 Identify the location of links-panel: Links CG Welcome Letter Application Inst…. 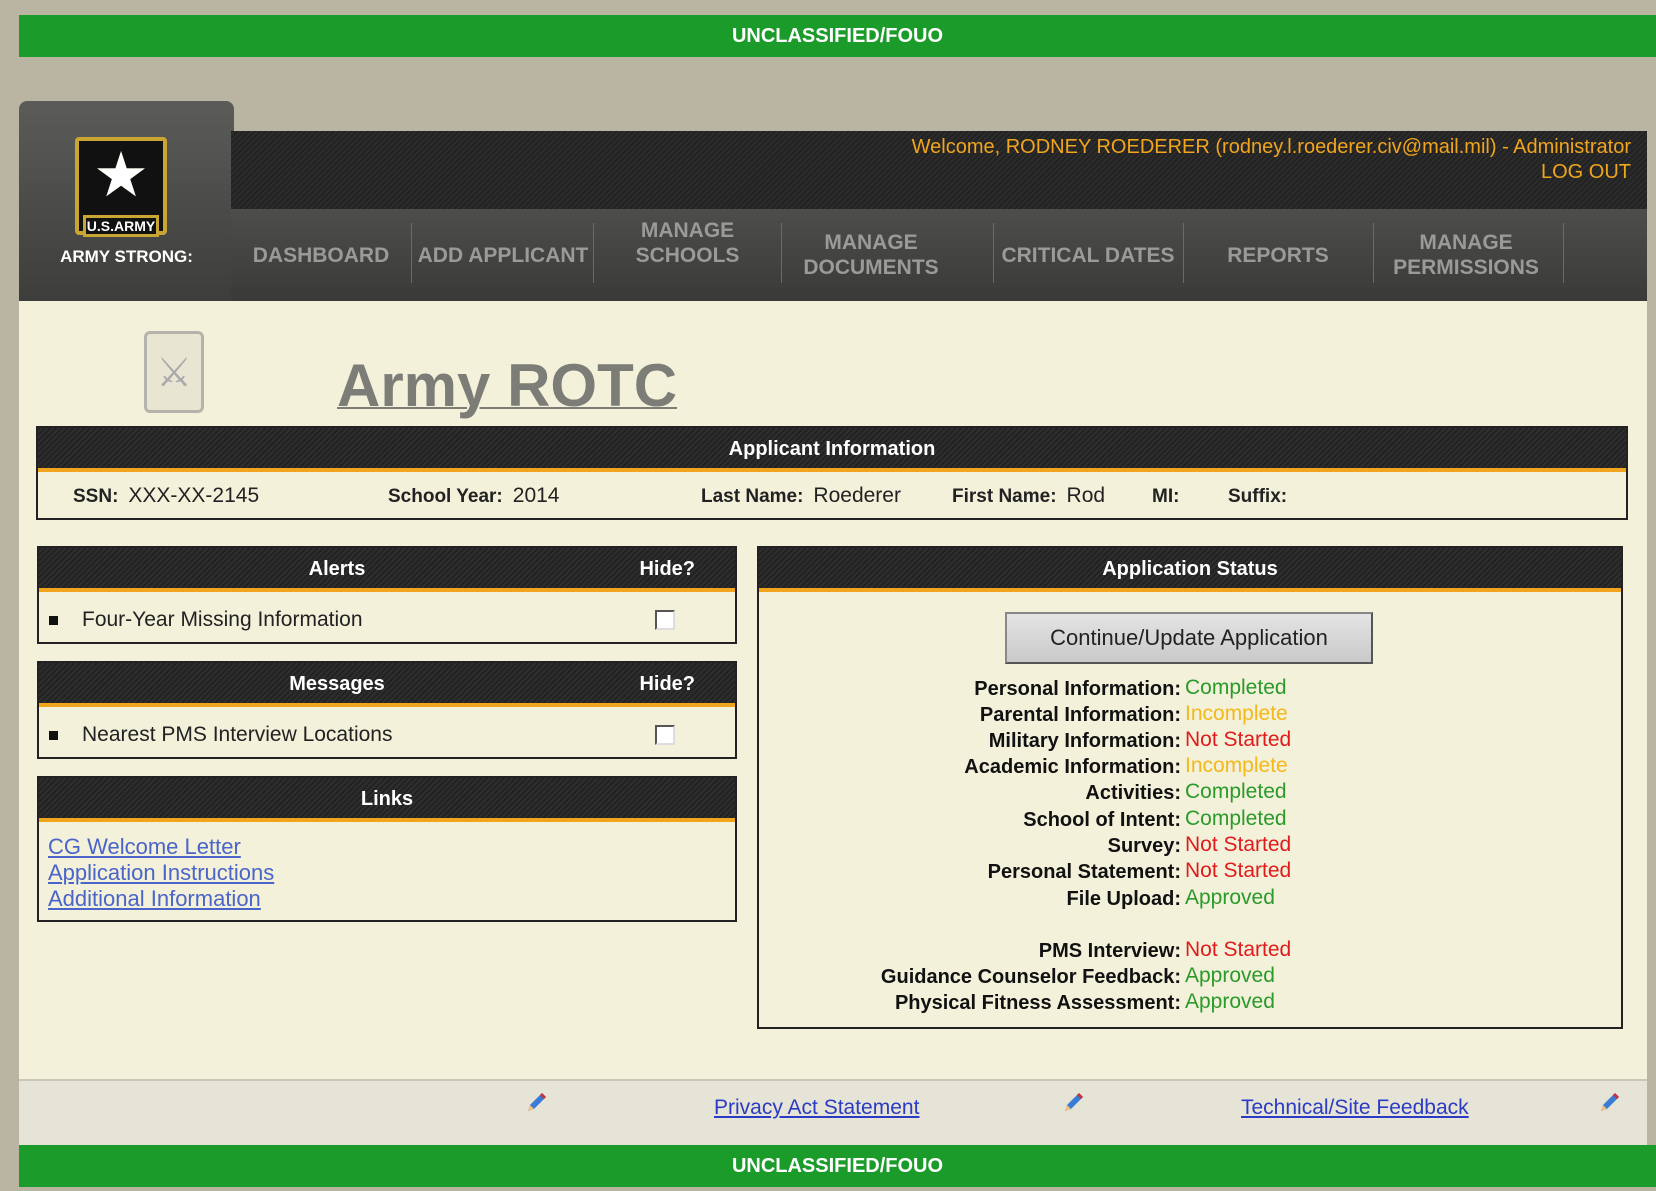
(387, 849).